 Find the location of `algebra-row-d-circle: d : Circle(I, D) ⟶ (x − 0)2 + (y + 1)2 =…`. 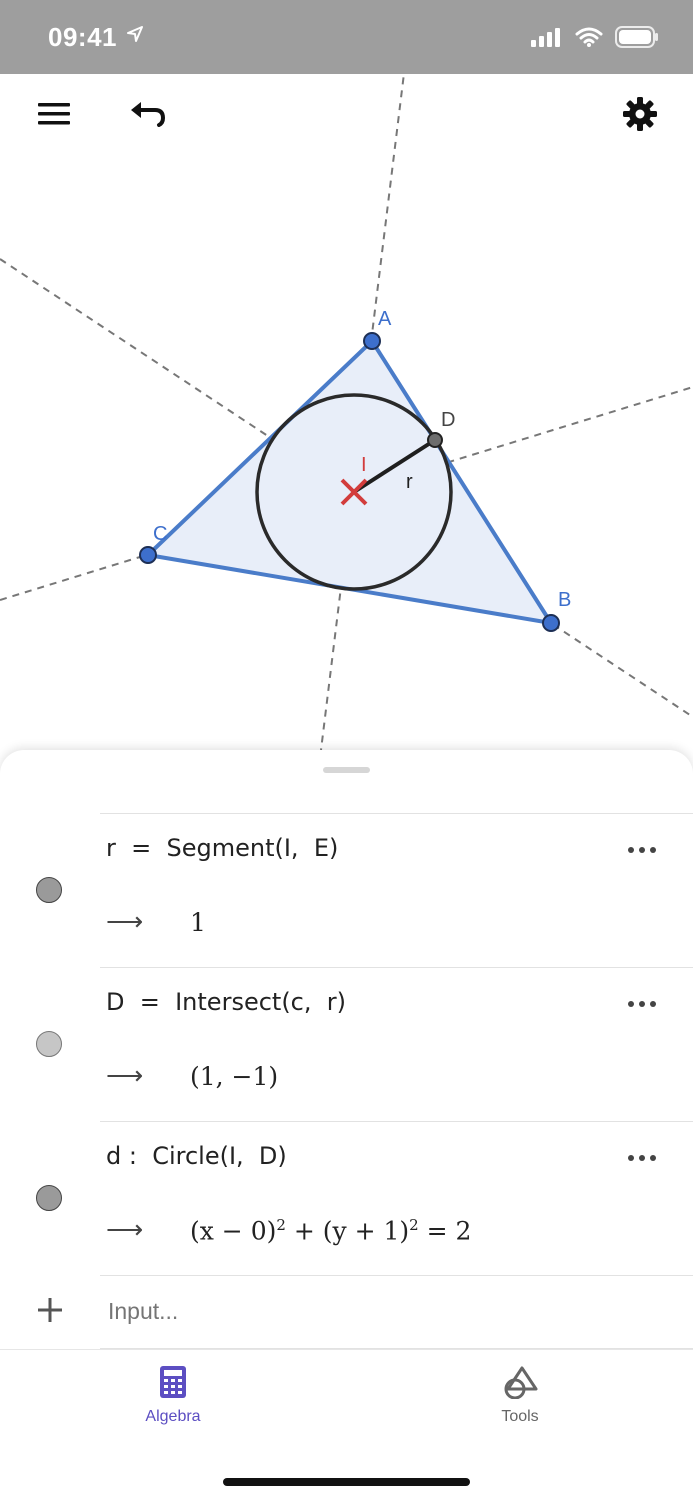

algebra-row-d-circle: d : Circle(I, D) ⟶ (x − 0)2 + (y + 1)2 =… is located at coordinates (346, 1199).